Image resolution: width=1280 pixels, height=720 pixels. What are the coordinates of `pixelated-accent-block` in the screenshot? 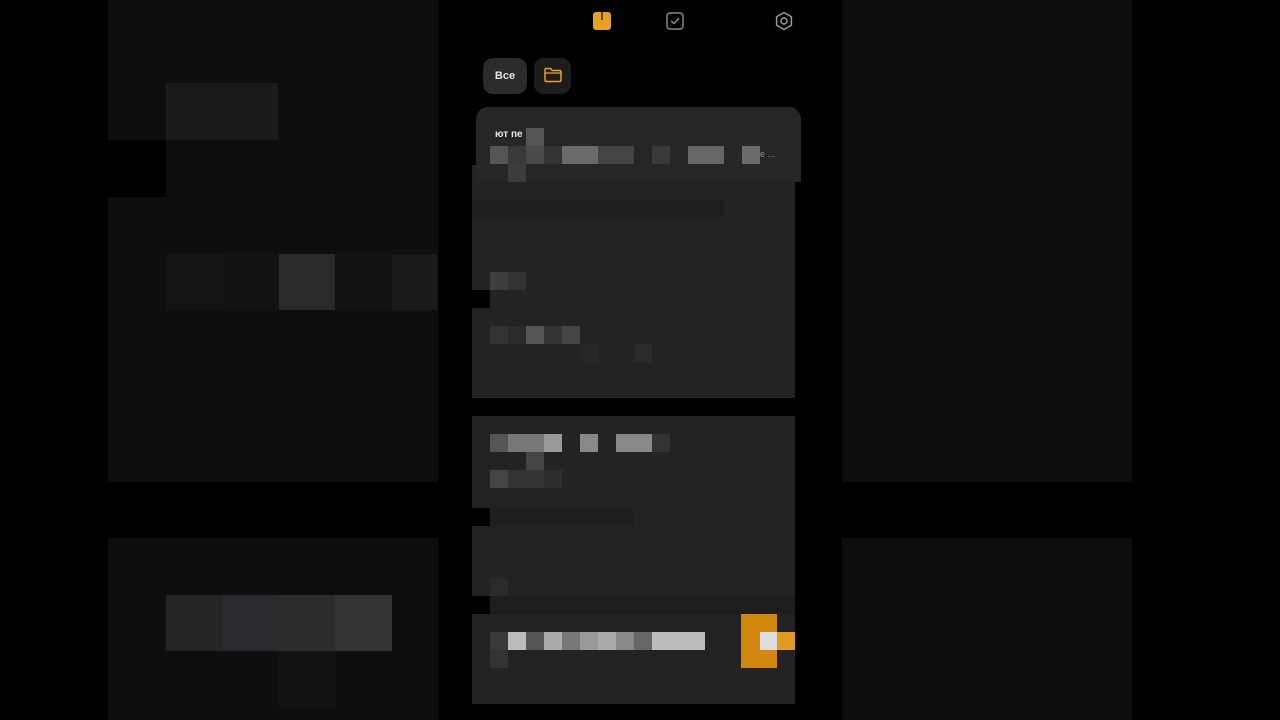 It's located at (786, 641).